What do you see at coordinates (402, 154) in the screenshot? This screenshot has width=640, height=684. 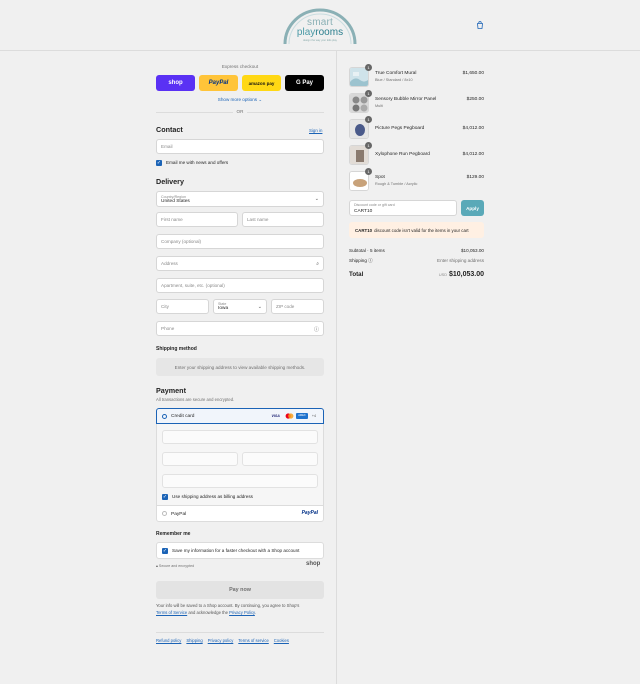 I see `item-name: Xylophone Run Pegboard` at bounding box center [402, 154].